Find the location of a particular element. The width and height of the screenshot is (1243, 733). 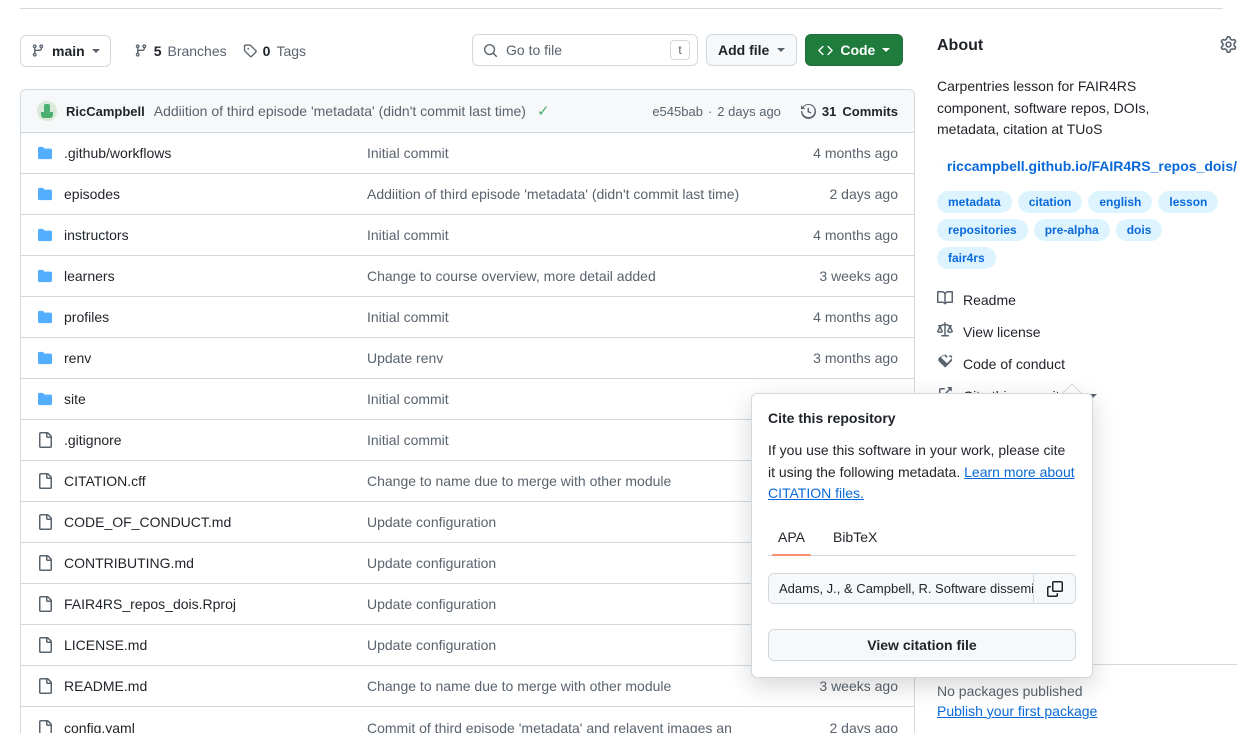

file-name-cell: learners is located at coordinates (202, 276).